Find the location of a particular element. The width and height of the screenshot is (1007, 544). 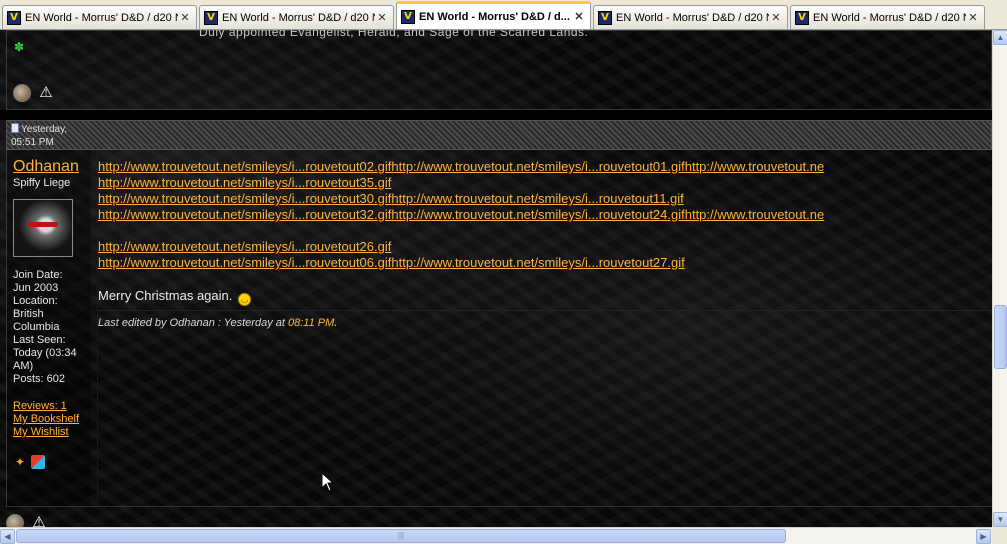

message-text: Merry Christmas again. ◡ is located at coordinates (174, 297).